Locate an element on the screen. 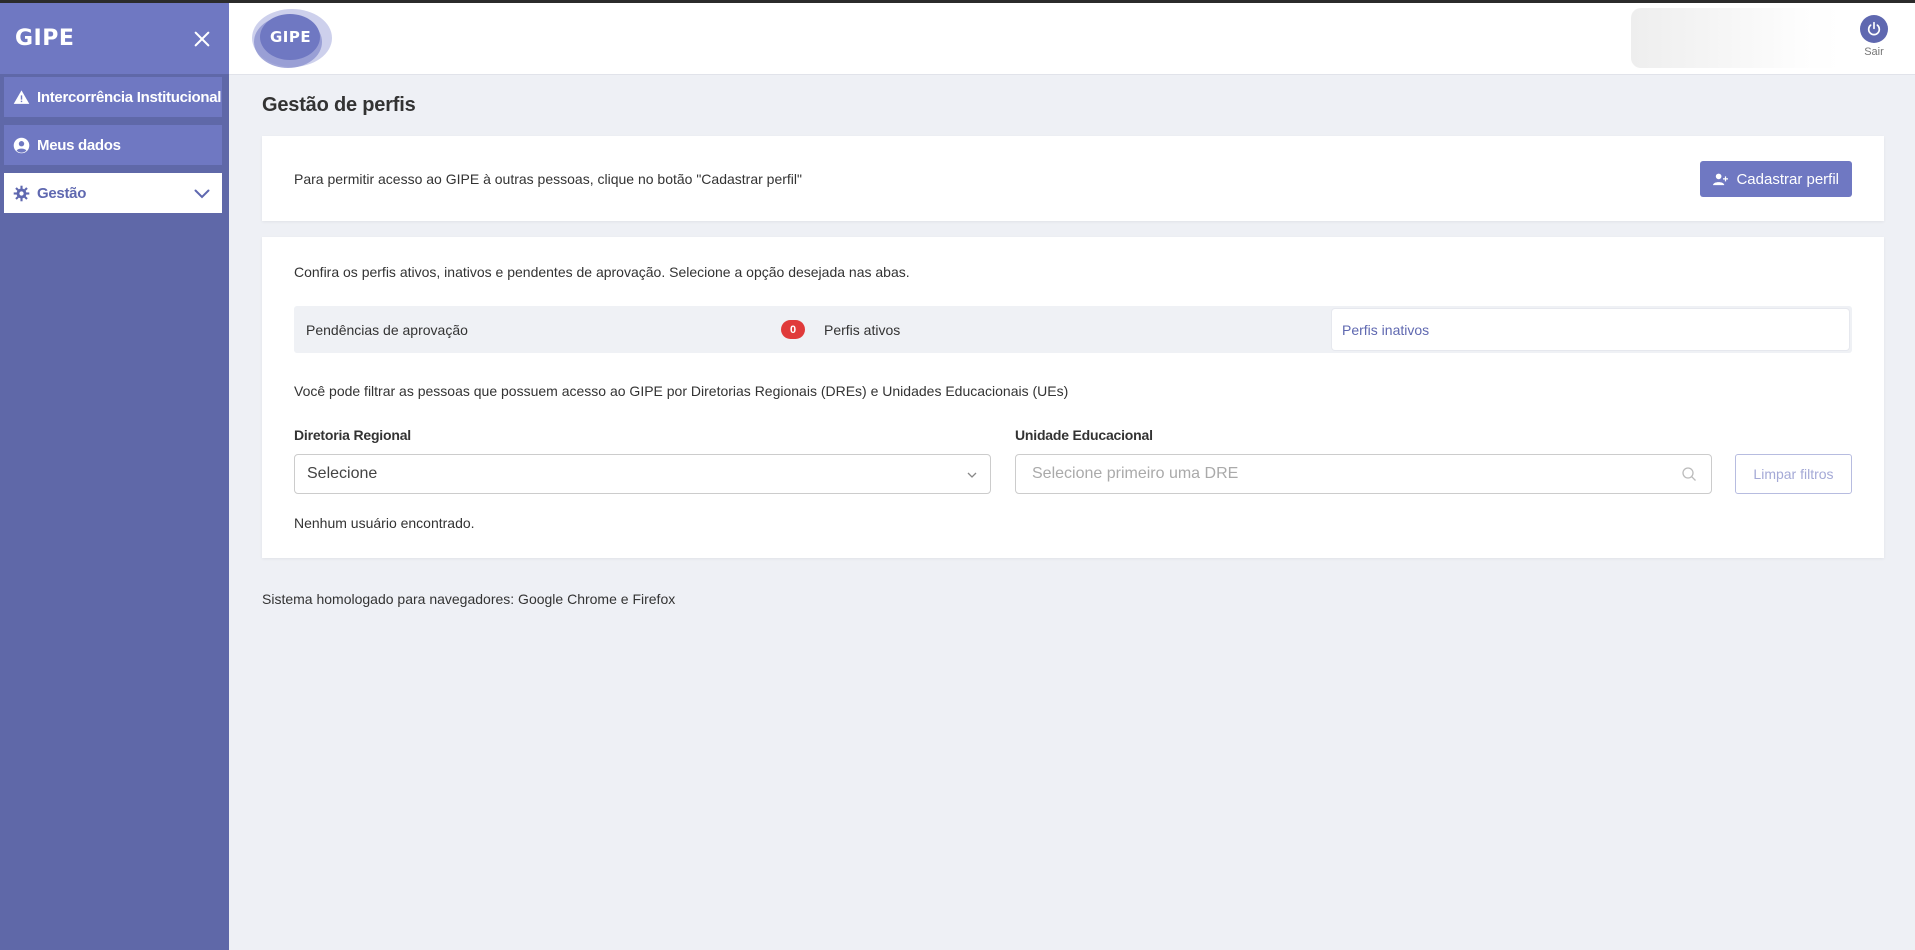 This screenshot has width=1915, height=950. tab-active-profiles: Perfis ativos is located at coordinates (1074, 329).